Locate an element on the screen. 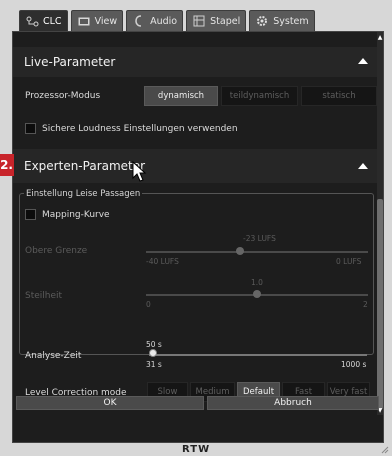  gear-icon is located at coordinates (262, 21).